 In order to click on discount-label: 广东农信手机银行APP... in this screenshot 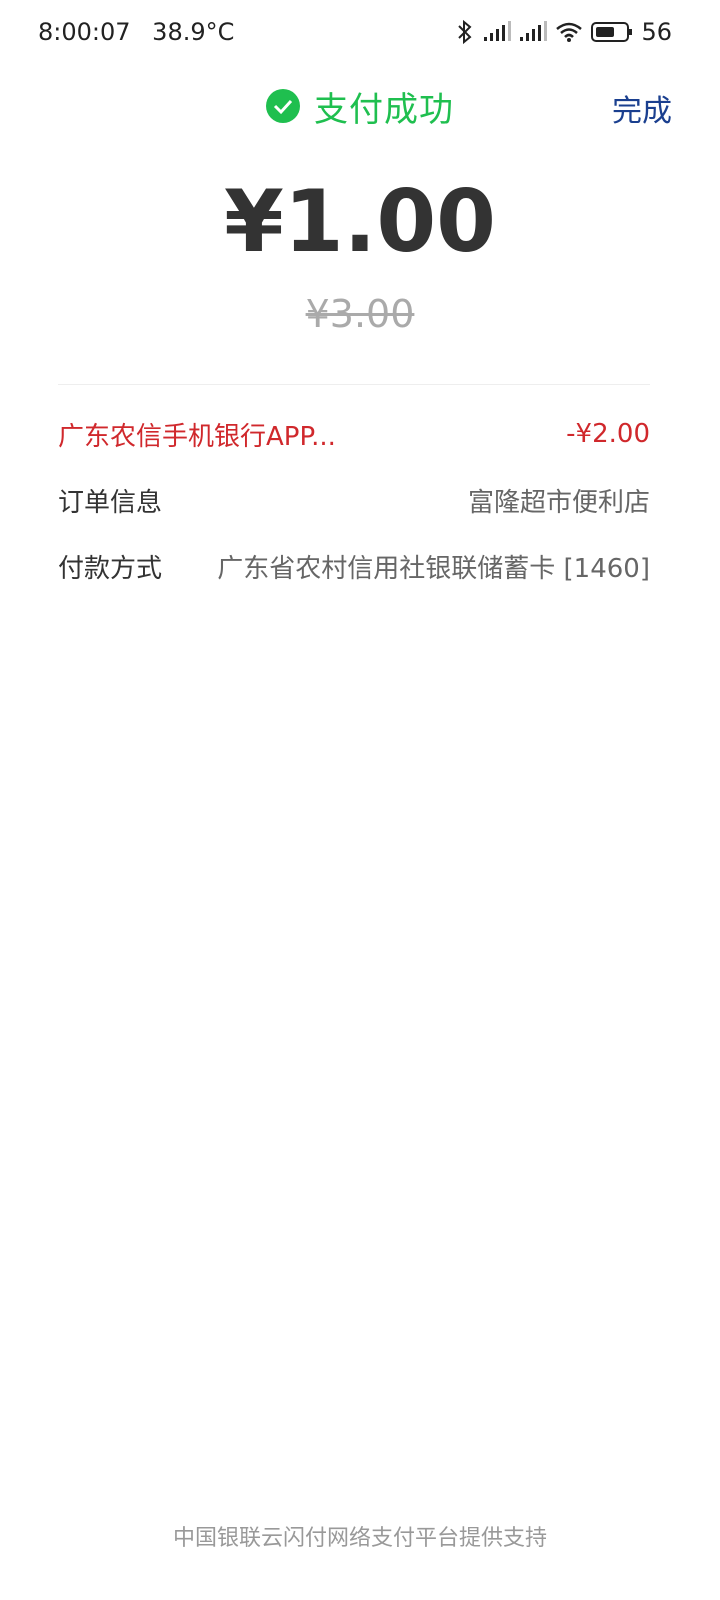, I will do `click(197, 436)`.